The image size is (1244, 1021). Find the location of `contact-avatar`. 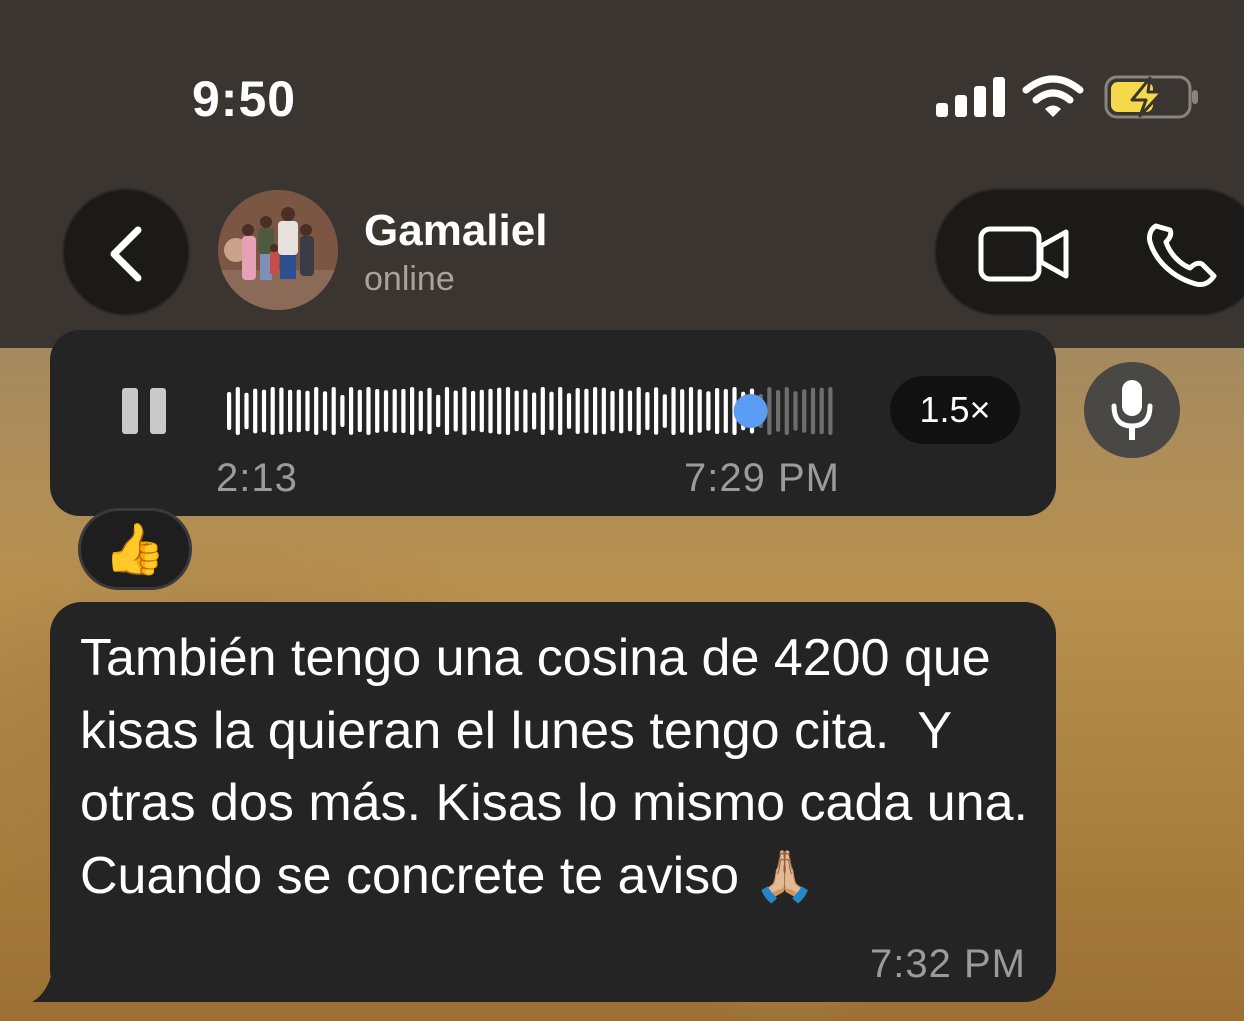

contact-avatar is located at coordinates (278, 250).